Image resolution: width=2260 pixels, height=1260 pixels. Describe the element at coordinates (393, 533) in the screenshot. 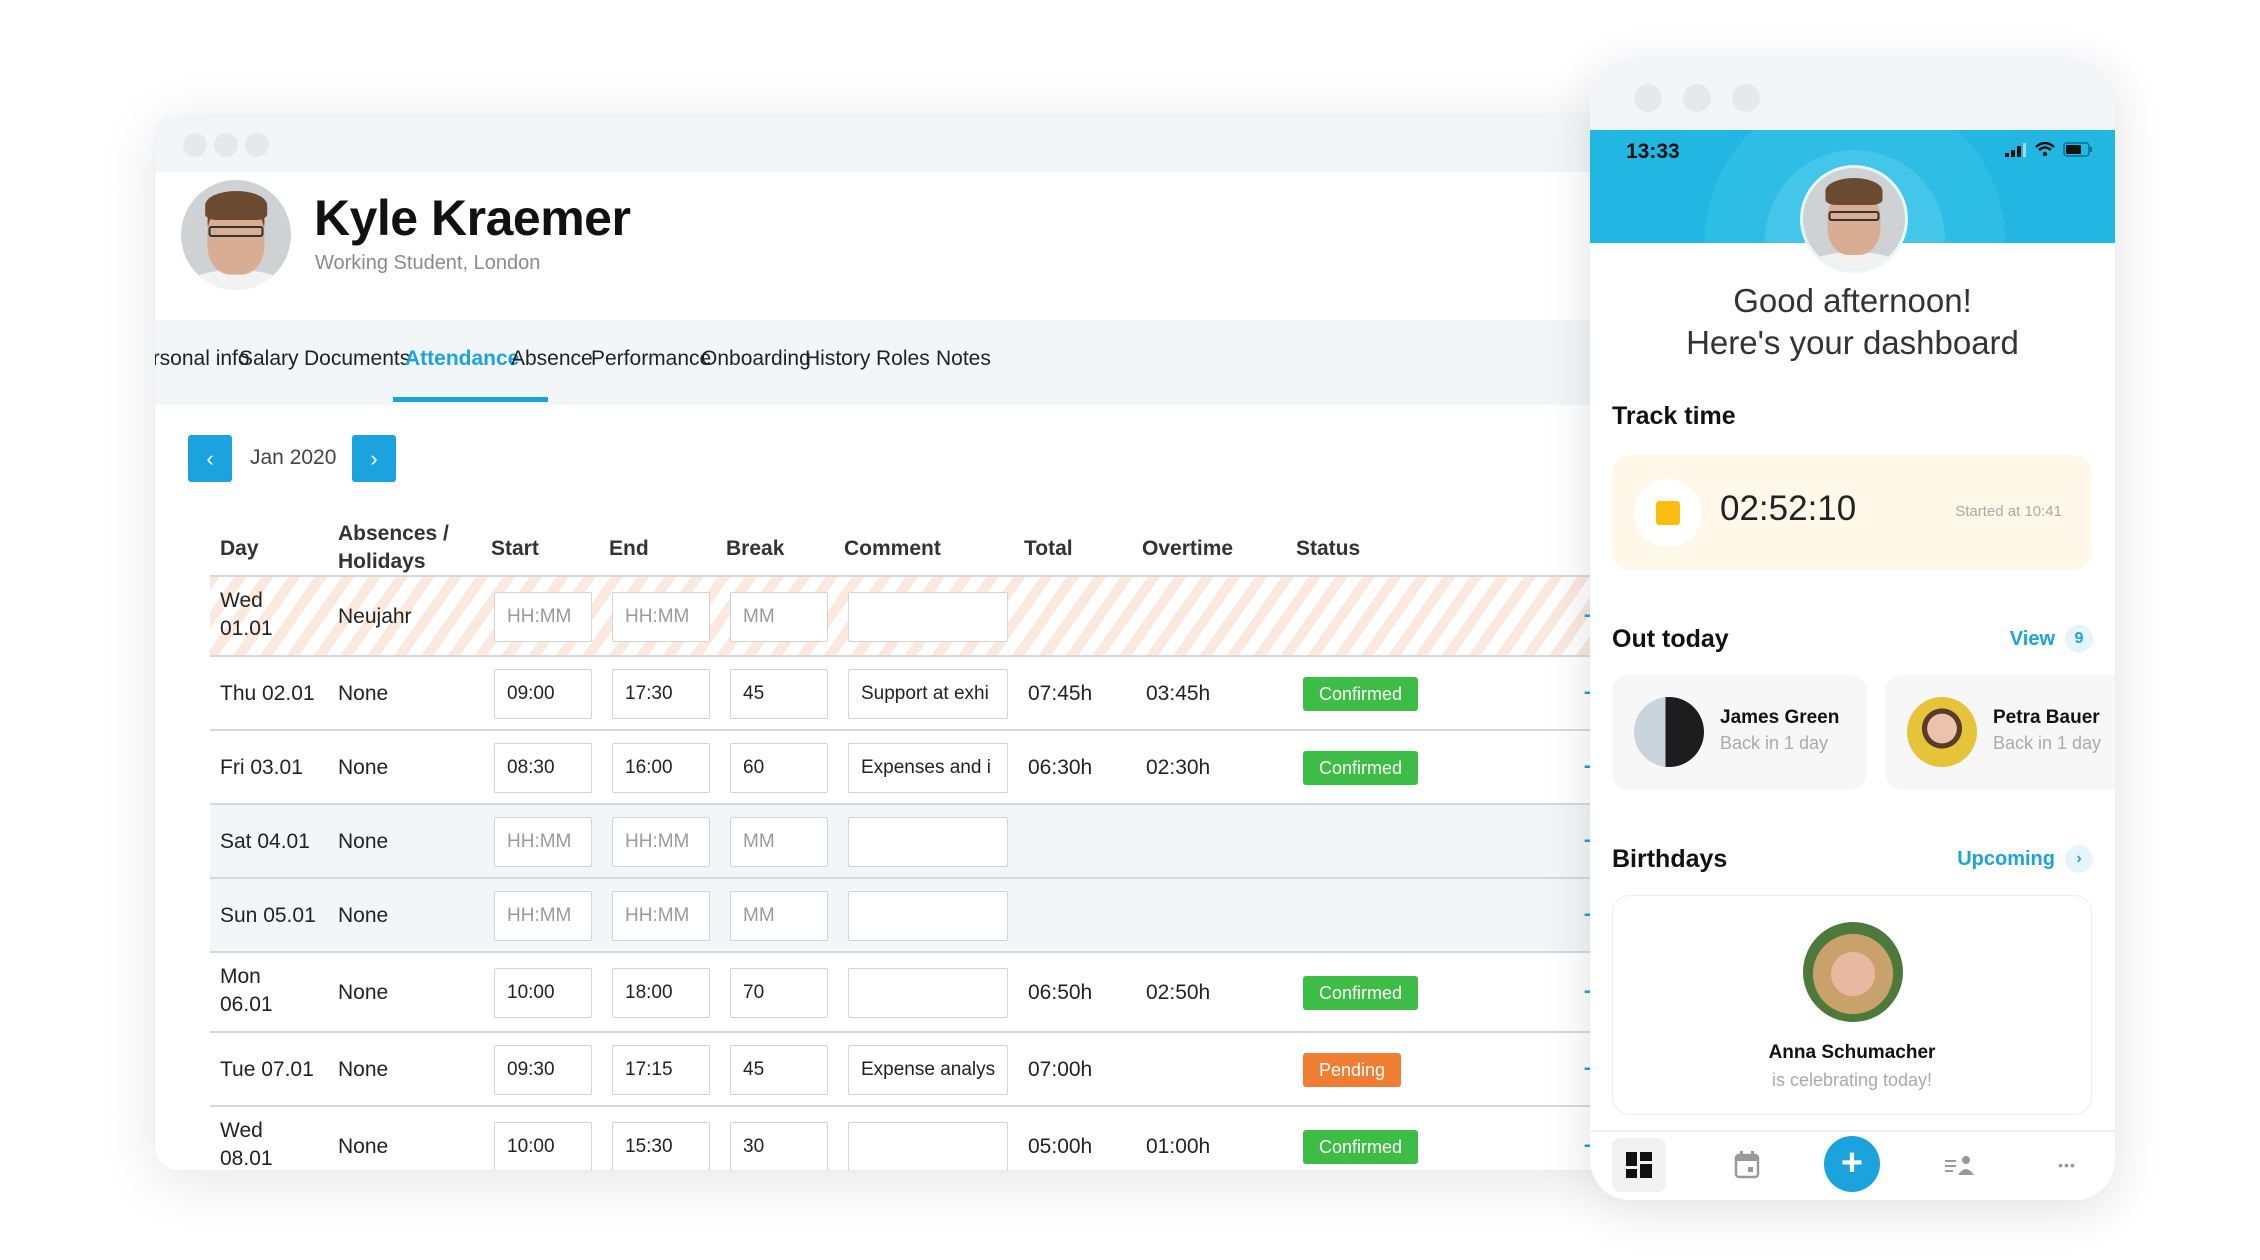

I see `header-absences-line1: Absences /` at that location.